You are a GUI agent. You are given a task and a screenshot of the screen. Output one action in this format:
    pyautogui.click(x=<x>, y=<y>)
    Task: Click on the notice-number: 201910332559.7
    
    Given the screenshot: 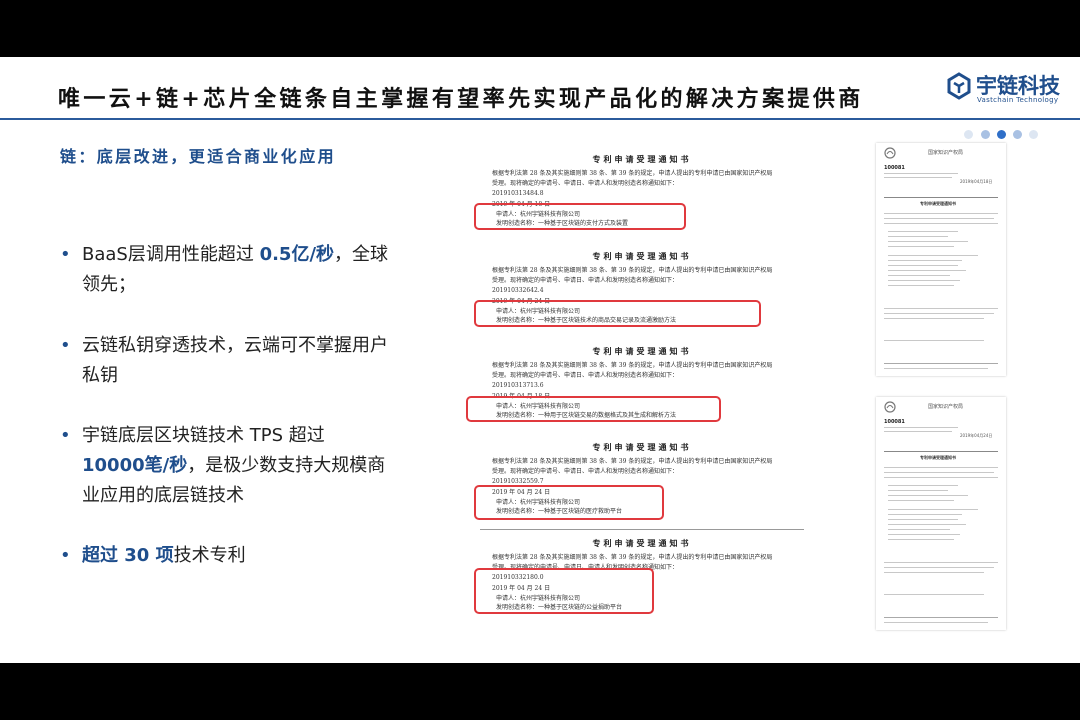 What is the action you would take?
    pyautogui.click(x=518, y=481)
    